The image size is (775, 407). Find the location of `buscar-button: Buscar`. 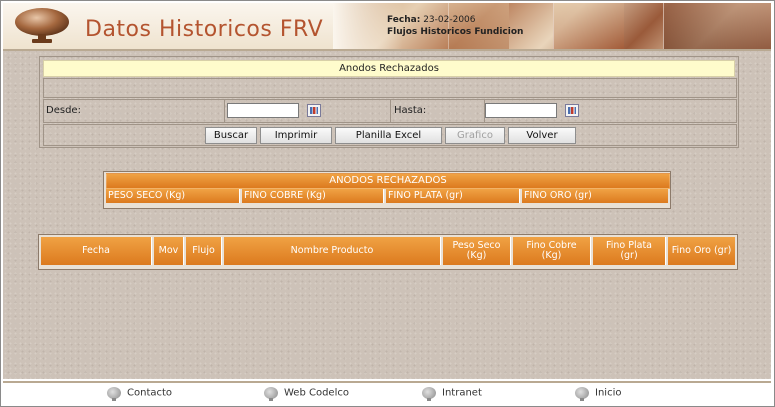

buscar-button: Buscar is located at coordinates (231, 135).